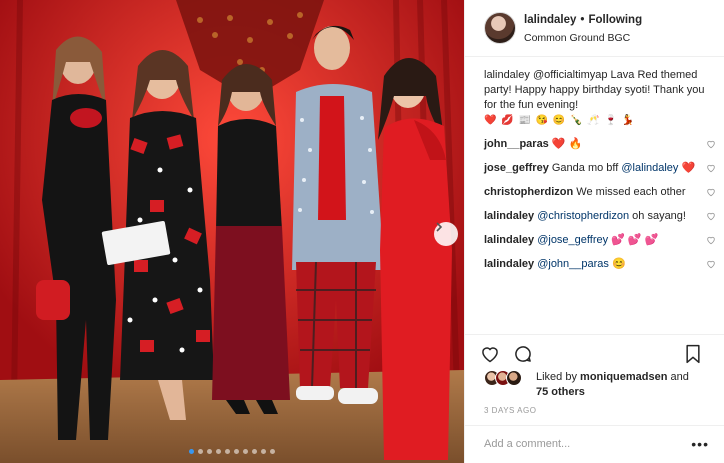  I want to click on location-link: Common Ground BGC, so click(577, 38).